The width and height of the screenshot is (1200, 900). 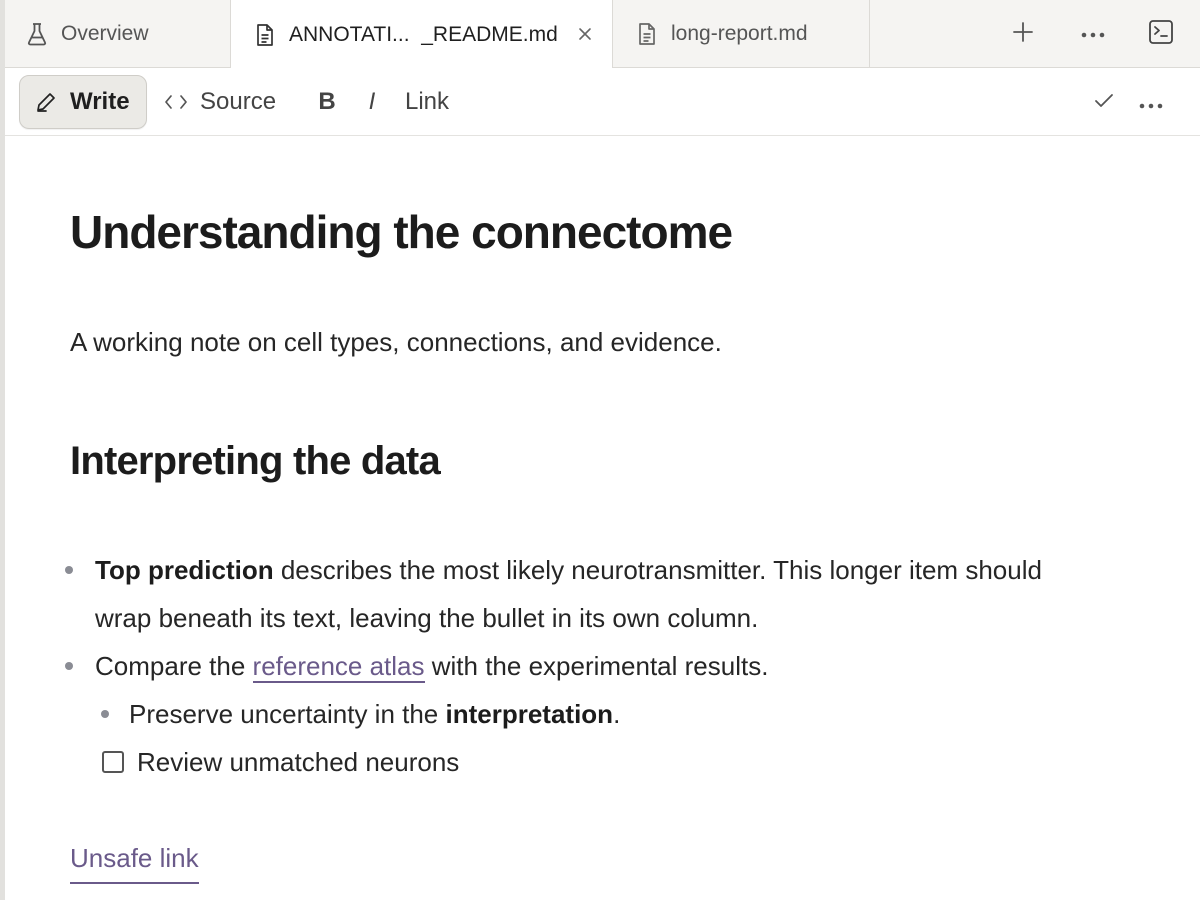 I want to click on tab-annotation-readme: ANNOTATI... _README.md, so click(x=422, y=34).